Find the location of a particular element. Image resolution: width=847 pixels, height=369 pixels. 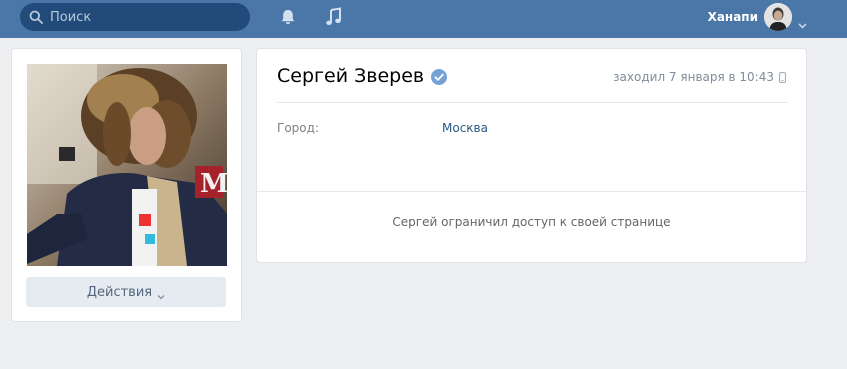

city-link: Москва is located at coordinates (465, 128).